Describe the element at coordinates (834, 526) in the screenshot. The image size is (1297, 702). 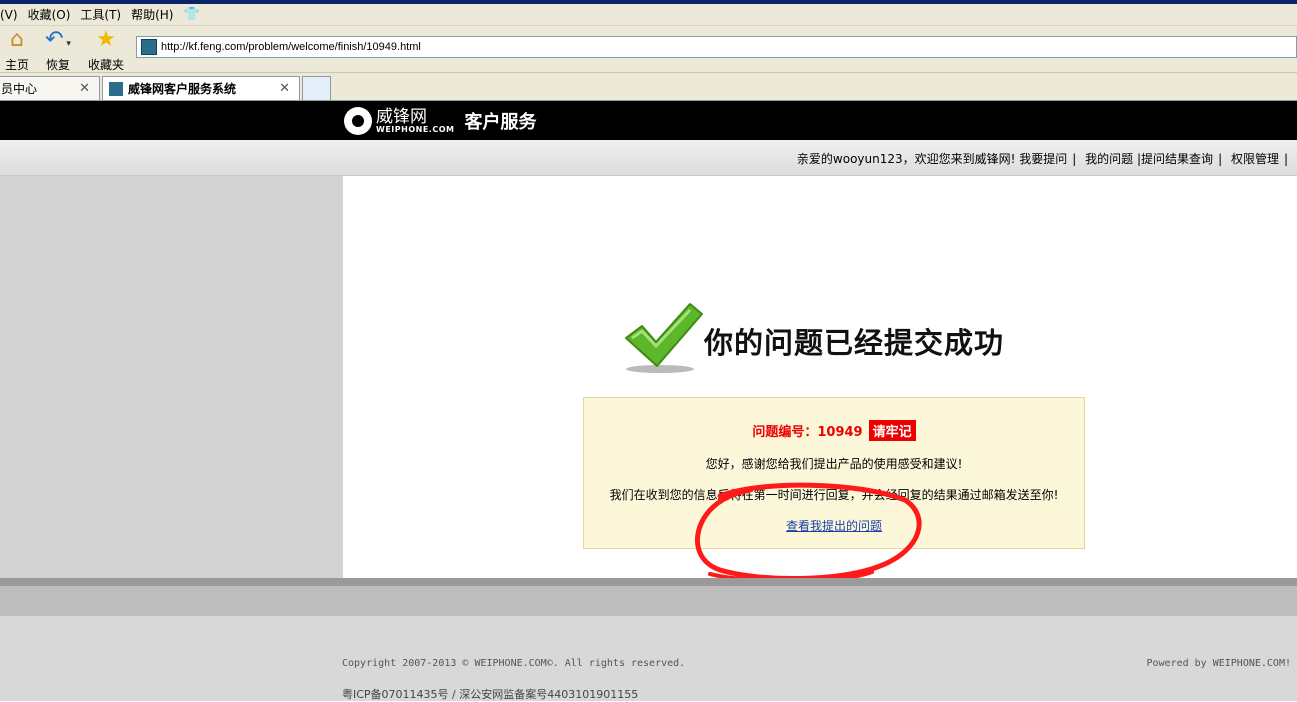
I see `view-my-question-link: 查看我提出的问题` at that location.